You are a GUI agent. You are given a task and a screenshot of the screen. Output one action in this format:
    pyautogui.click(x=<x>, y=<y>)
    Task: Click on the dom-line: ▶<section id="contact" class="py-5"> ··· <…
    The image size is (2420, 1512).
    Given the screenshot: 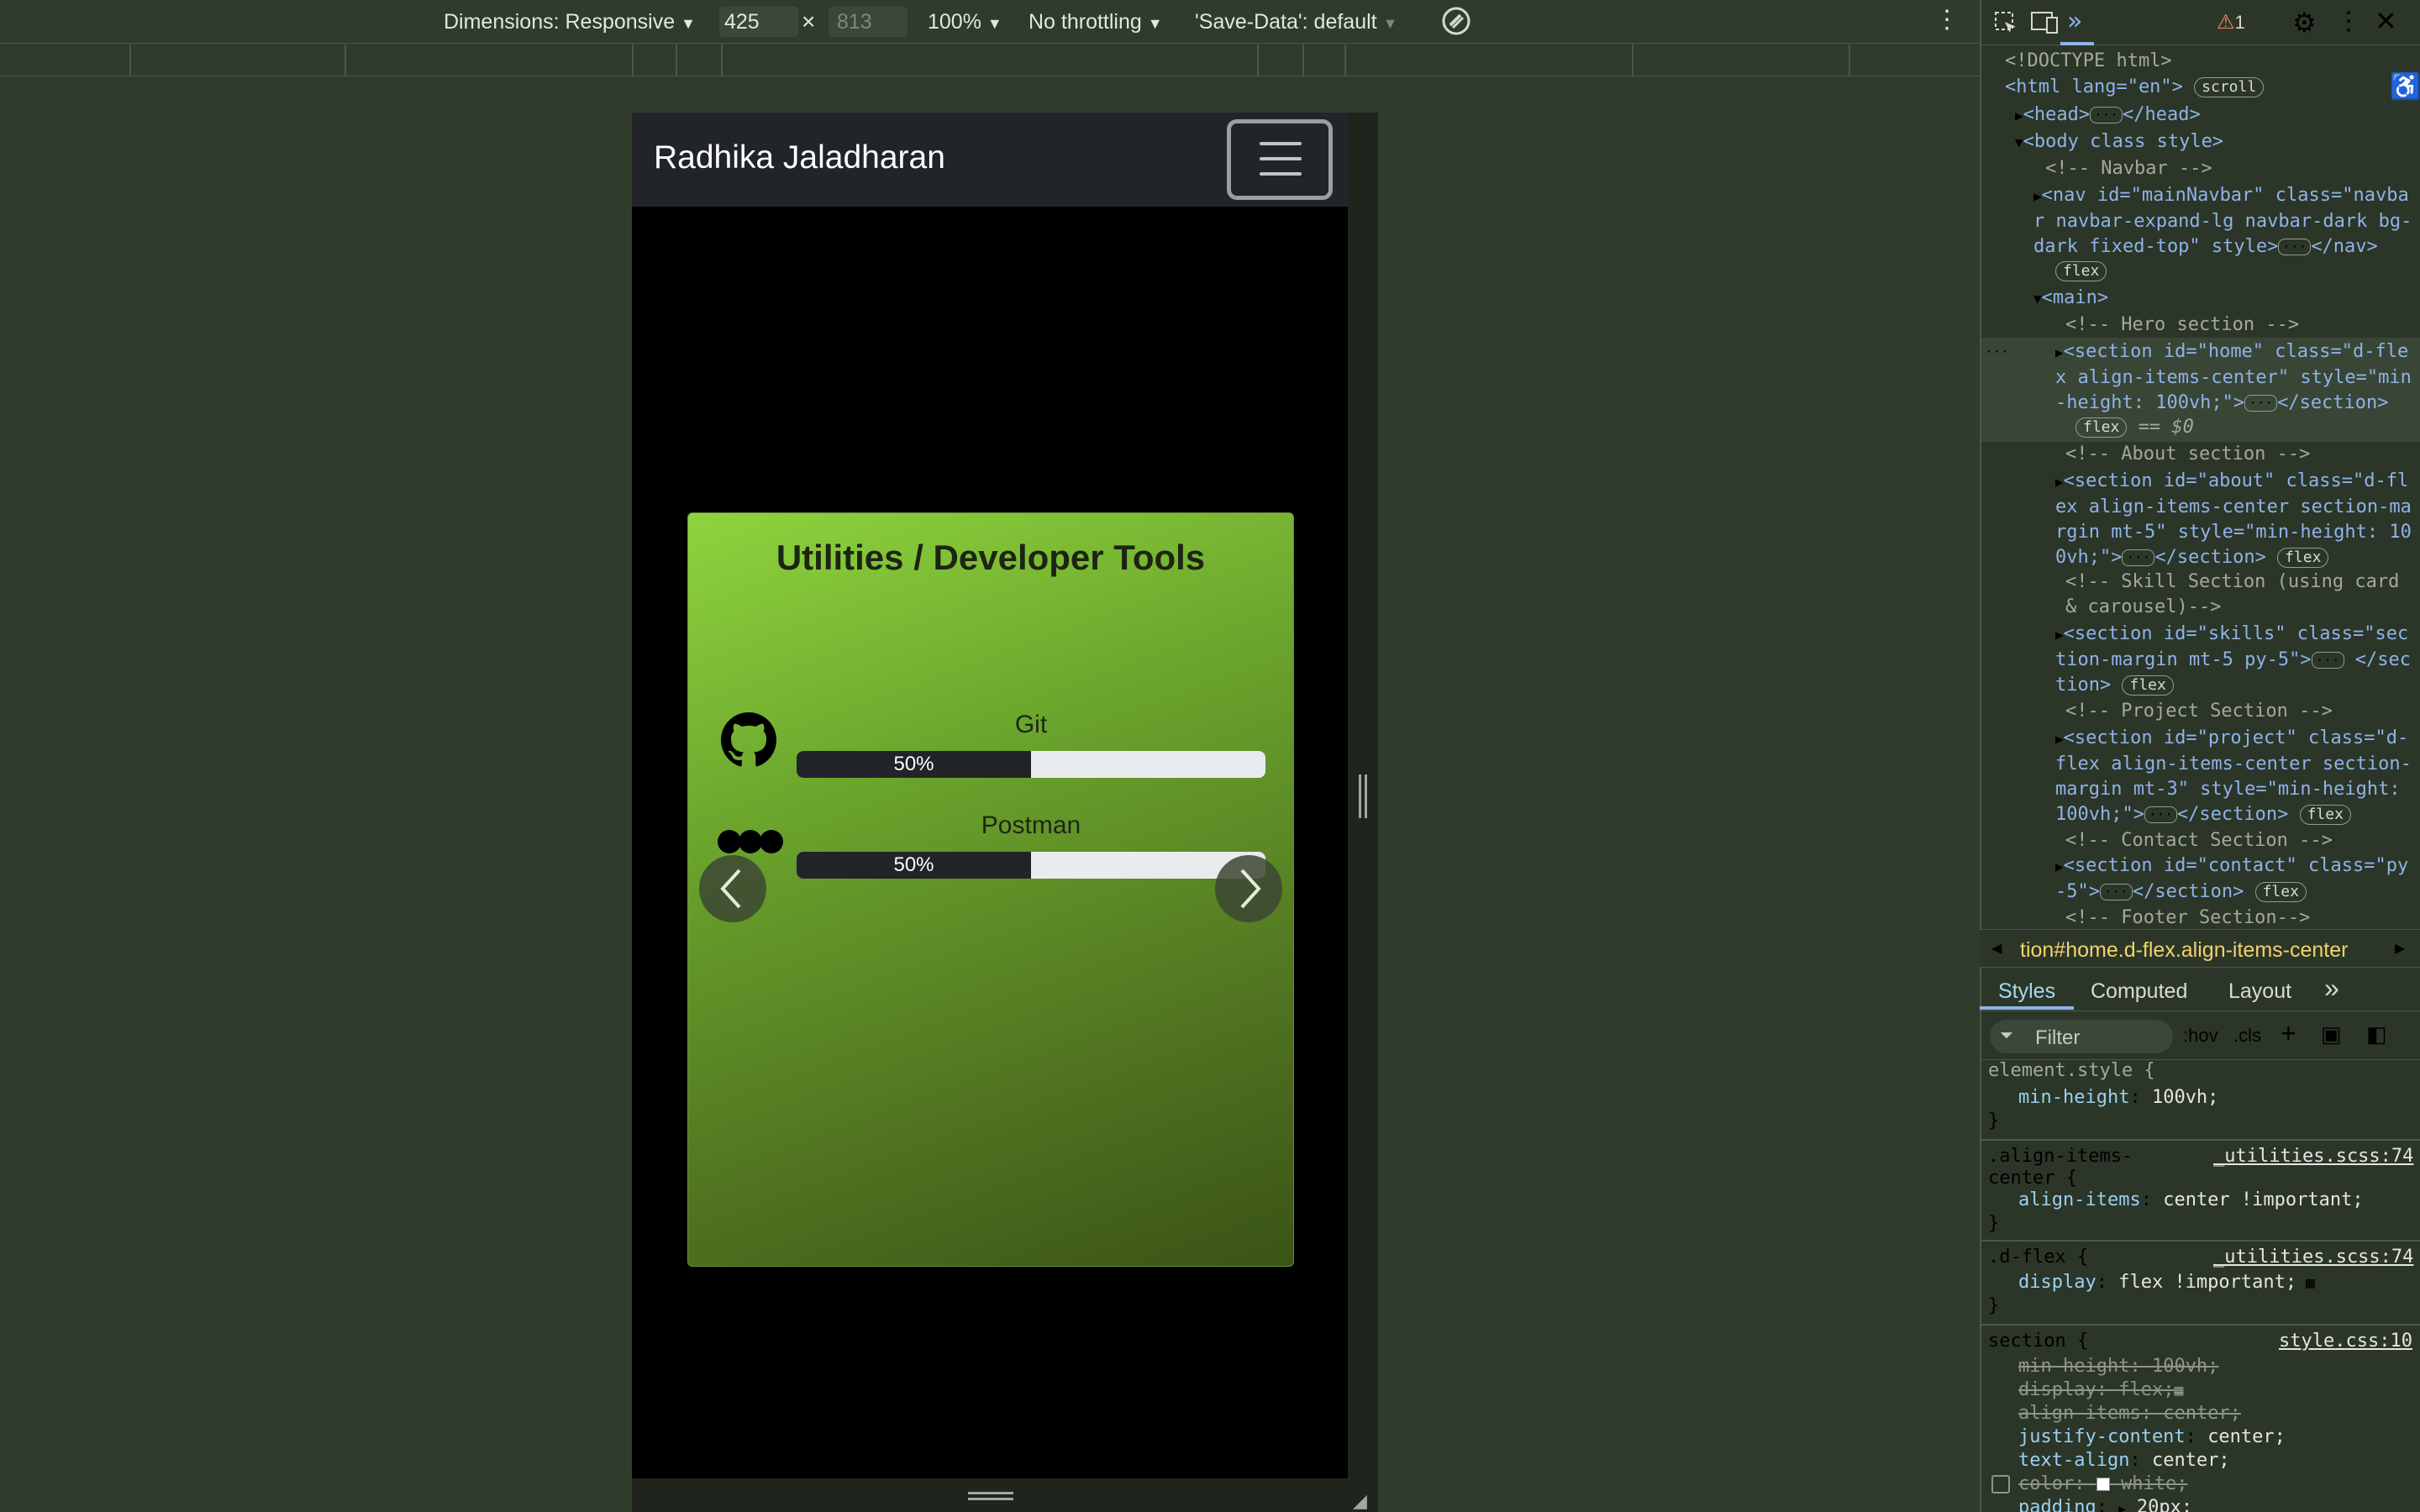 What is the action you would take?
    pyautogui.click(x=2235, y=879)
    